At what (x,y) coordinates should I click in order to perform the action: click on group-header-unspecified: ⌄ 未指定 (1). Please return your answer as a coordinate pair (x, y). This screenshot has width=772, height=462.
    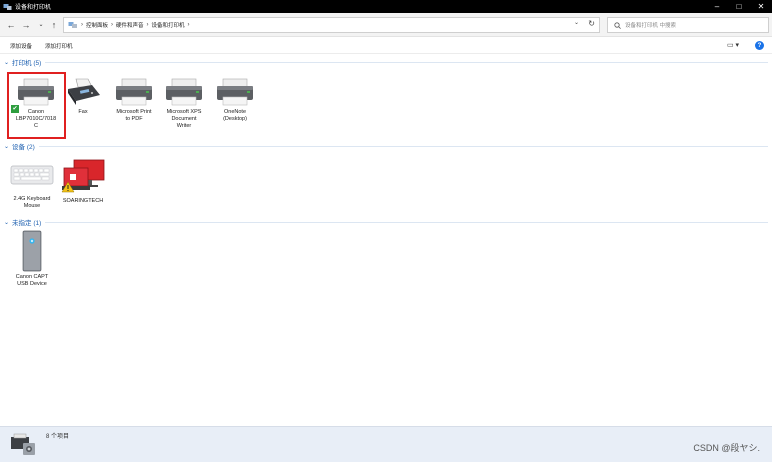
    Looking at the image, I should click on (386, 222).